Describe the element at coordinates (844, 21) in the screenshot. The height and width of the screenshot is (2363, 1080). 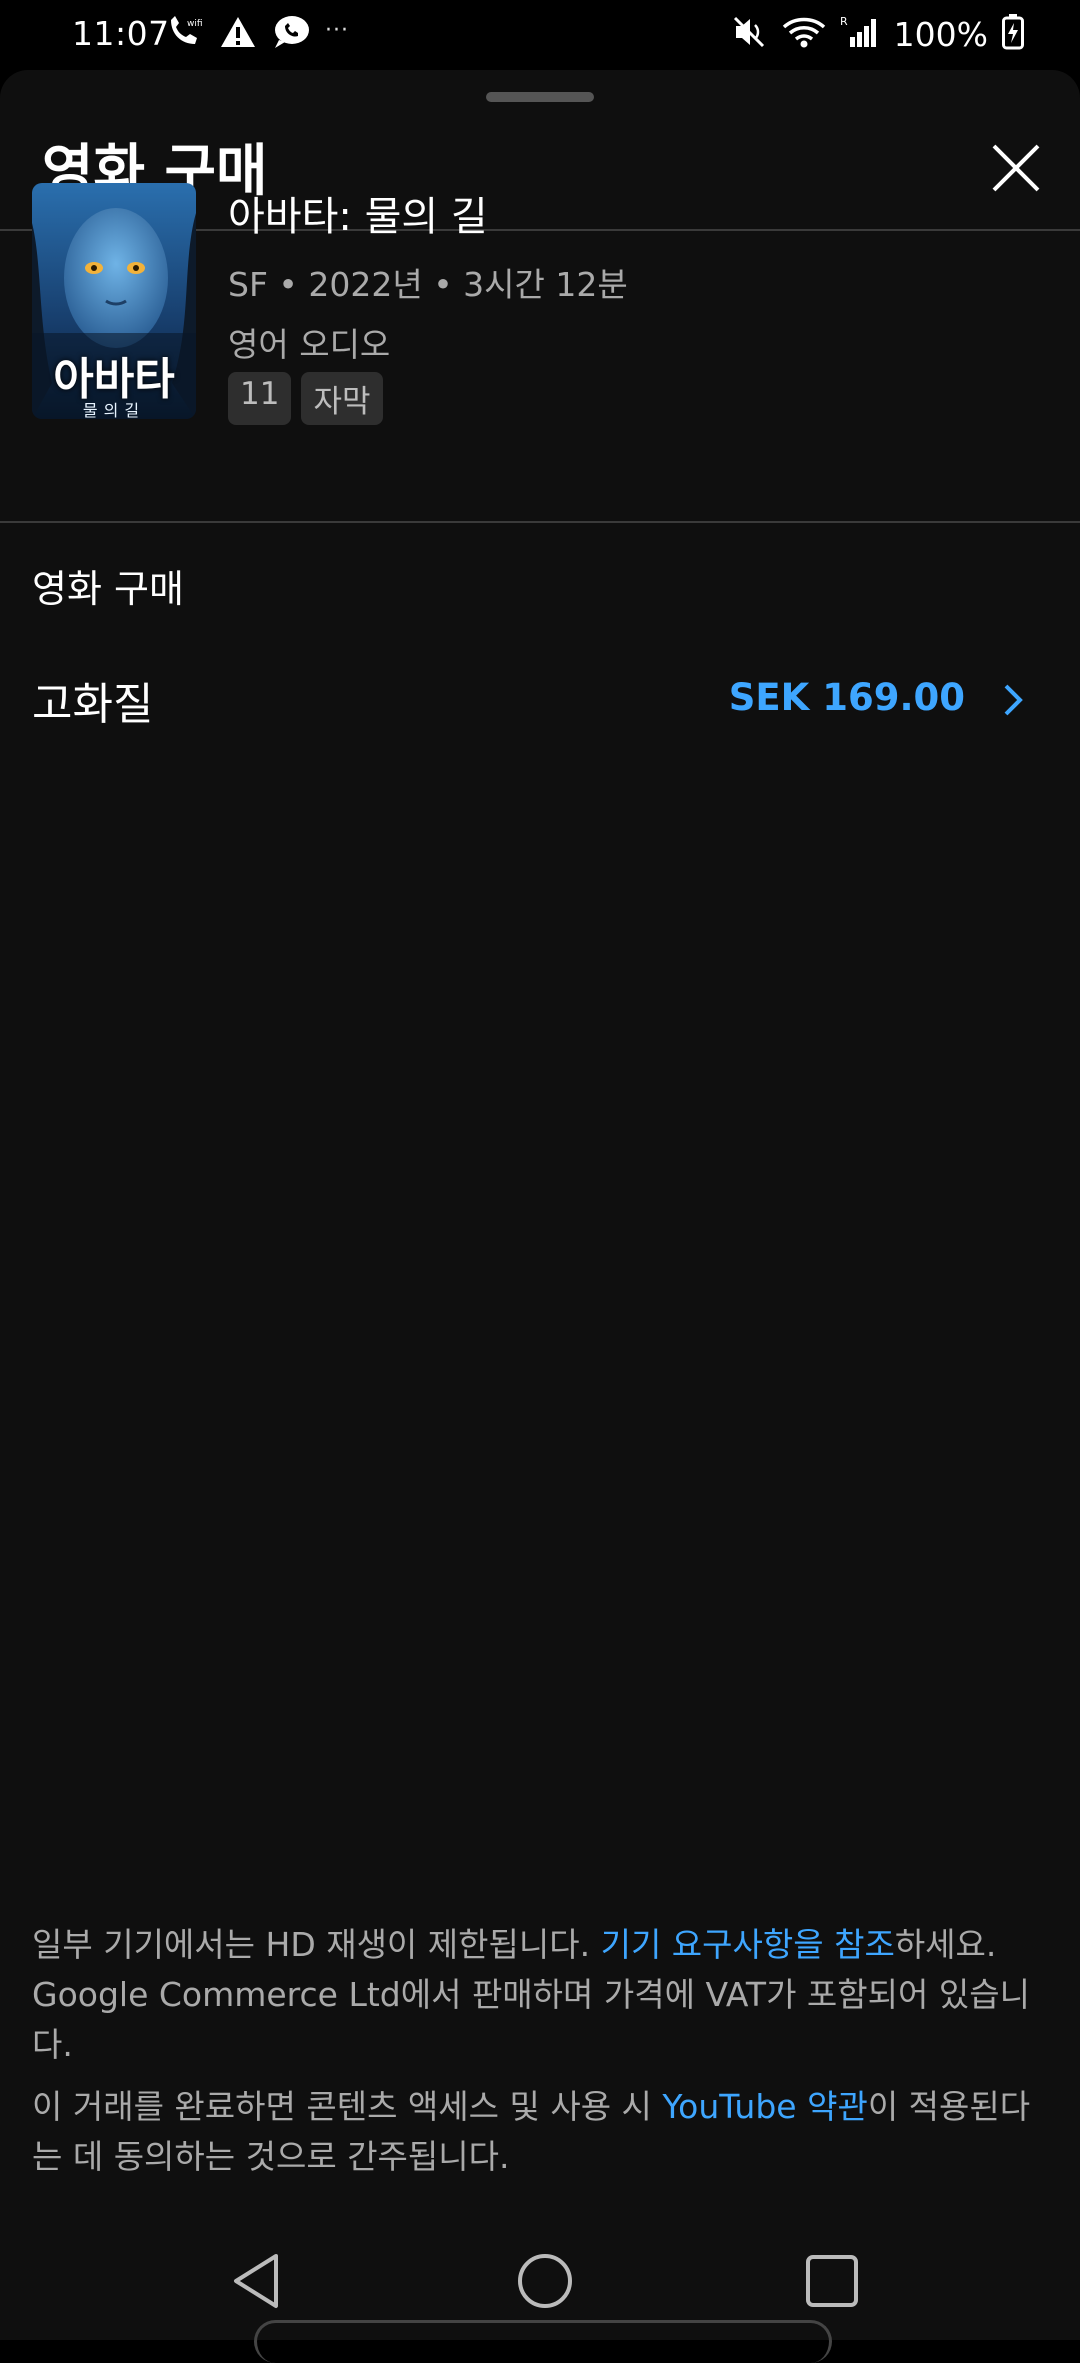
I see `svg-text: R` at that location.